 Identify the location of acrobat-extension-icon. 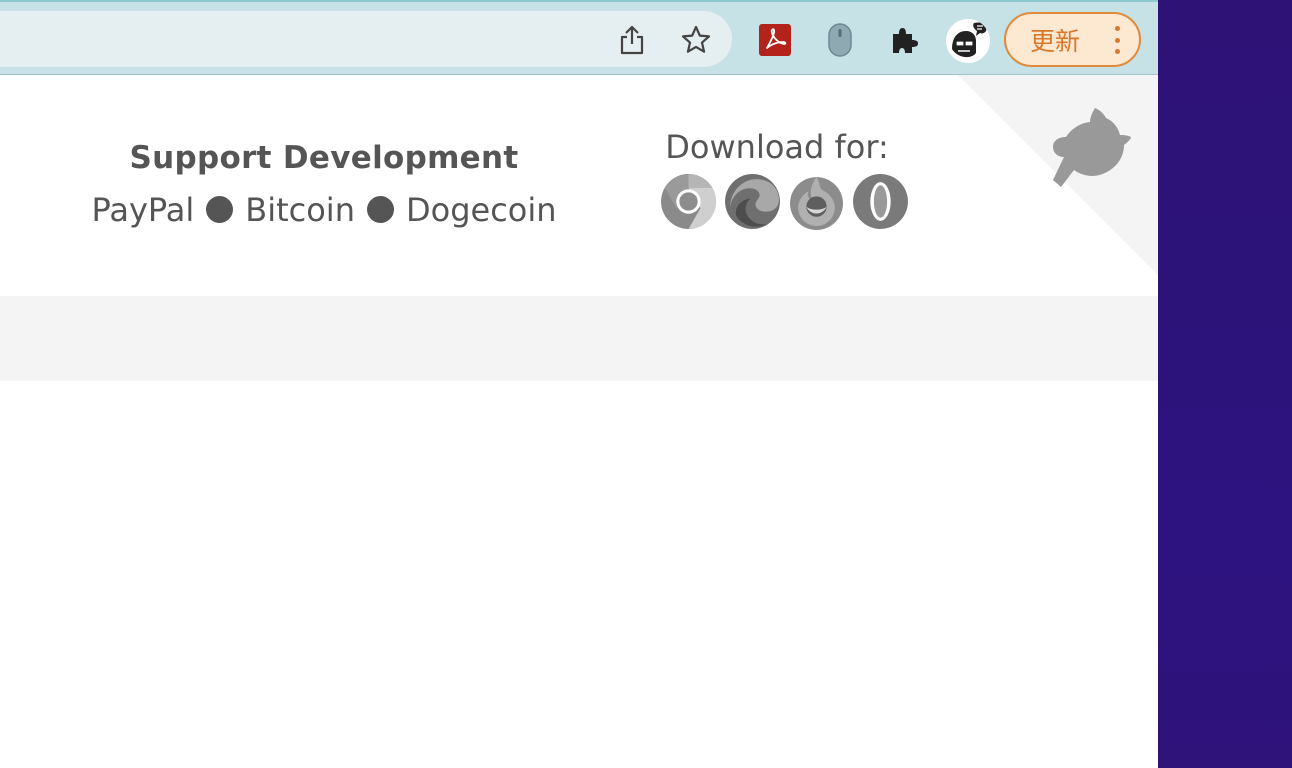
(775, 40).